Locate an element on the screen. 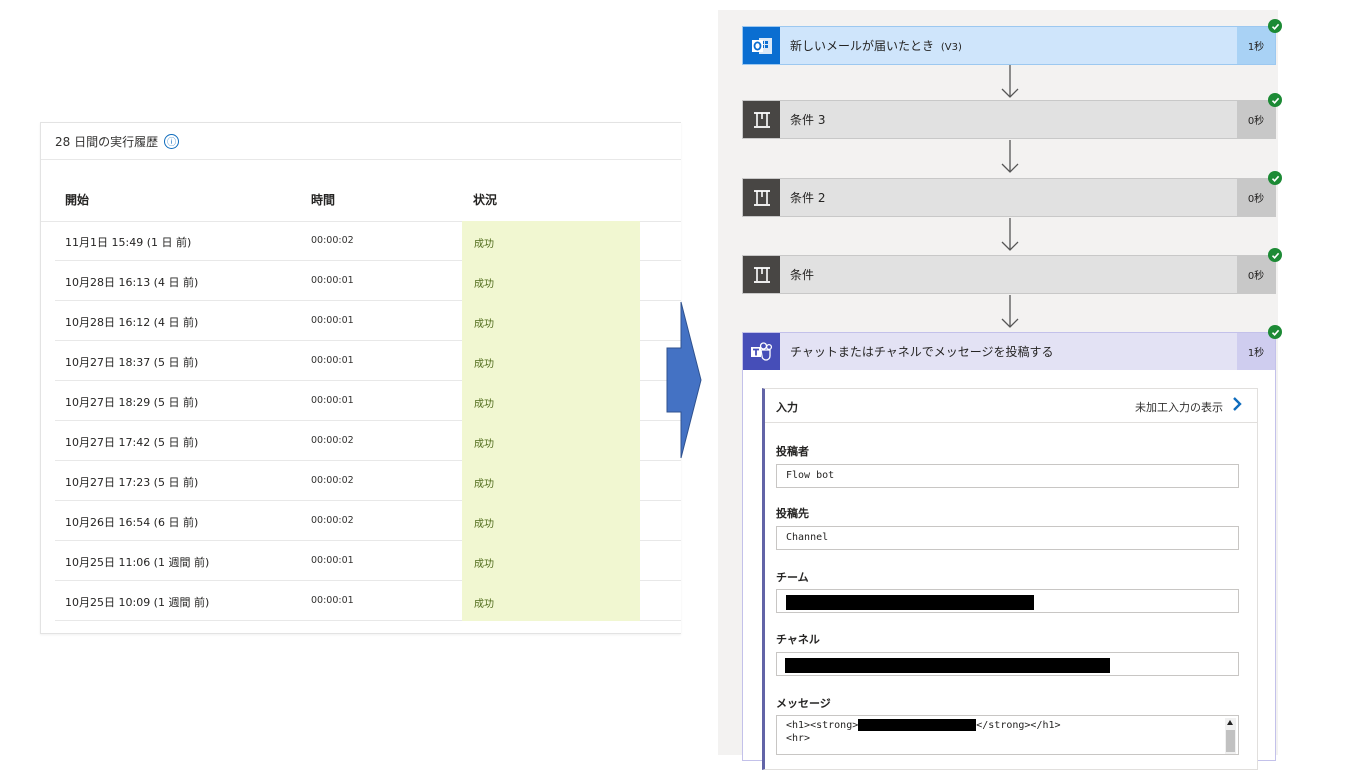  column-header-duration: 時間 is located at coordinates (323, 199).